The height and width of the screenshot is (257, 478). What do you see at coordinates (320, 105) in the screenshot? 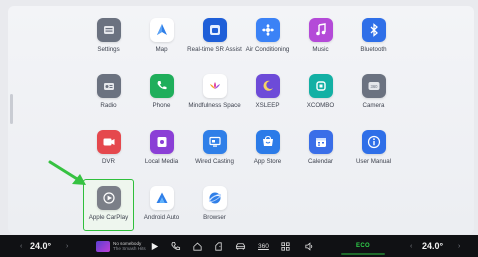
I see `app-label: XCOMBO` at bounding box center [320, 105].